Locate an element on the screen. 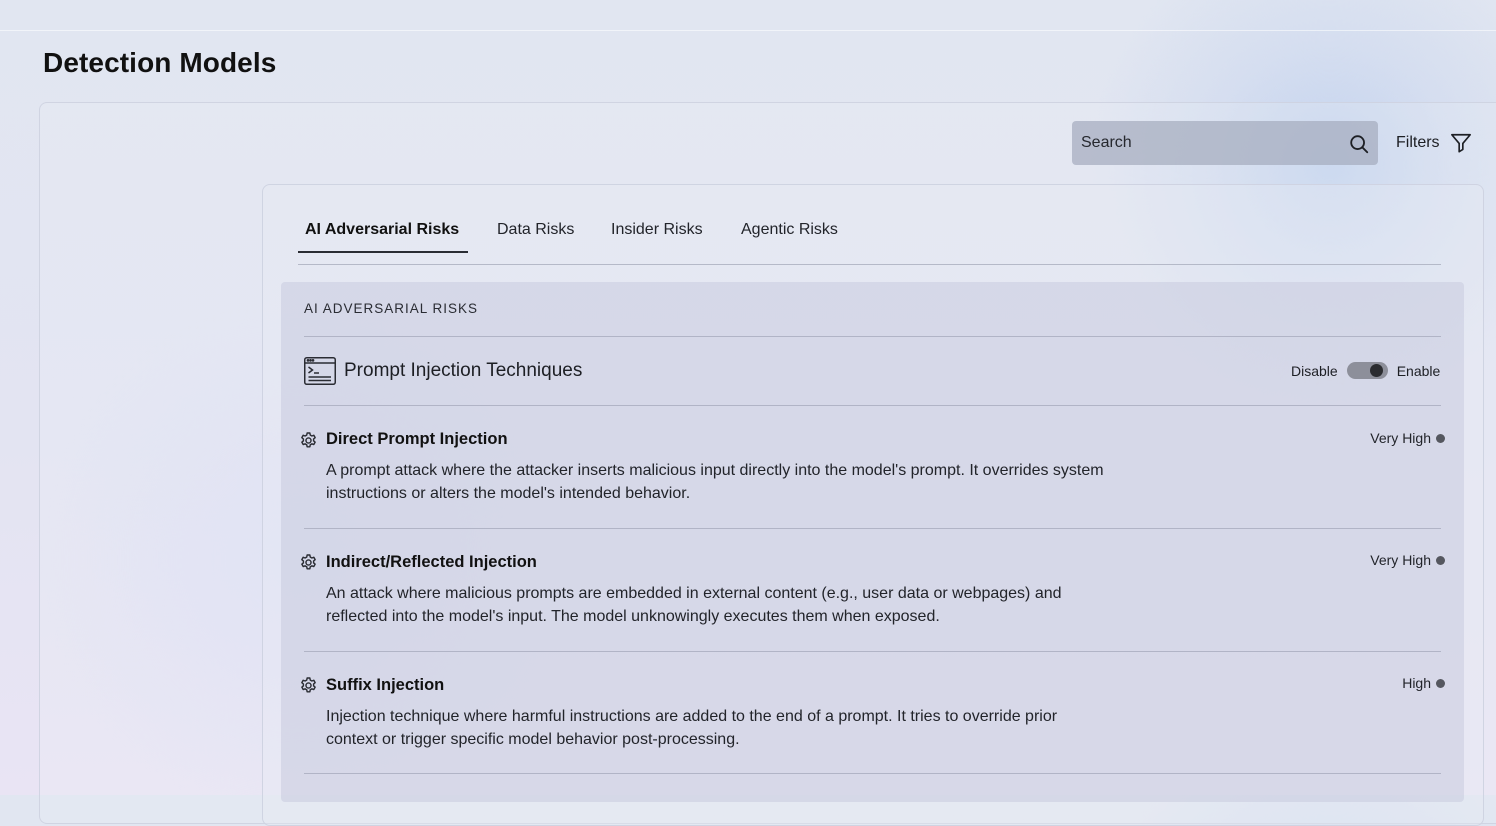 The image size is (1496, 826). risk-level: High is located at coordinates (1423, 683).